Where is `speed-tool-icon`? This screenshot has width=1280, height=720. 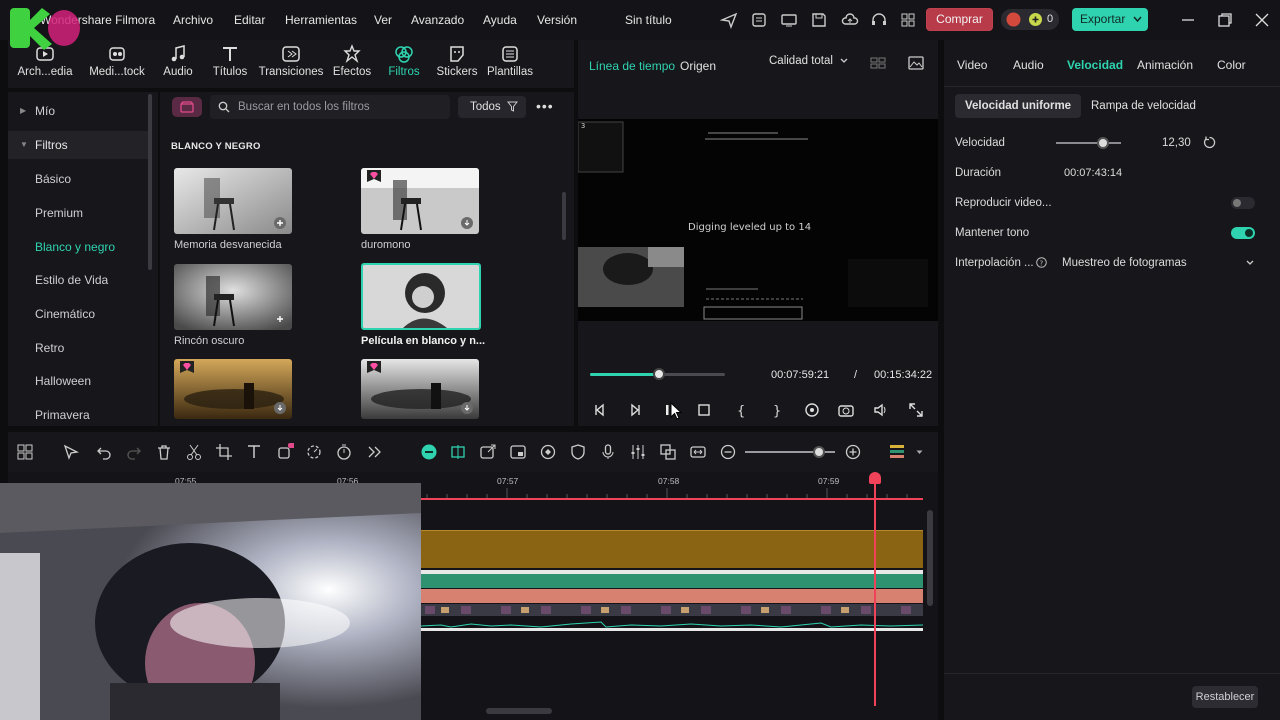
speed-tool-icon is located at coordinates (314, 452).